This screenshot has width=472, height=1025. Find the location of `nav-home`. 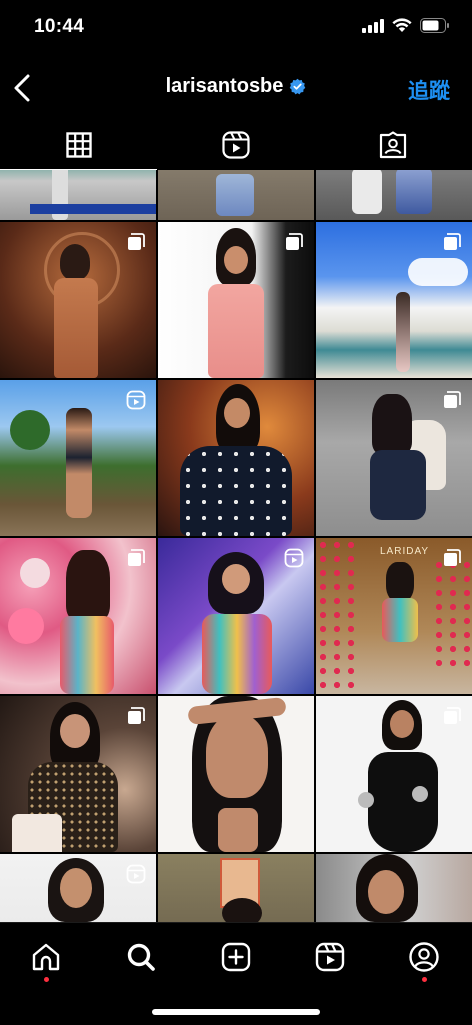

nav-home is located at coordinates (46, 957).